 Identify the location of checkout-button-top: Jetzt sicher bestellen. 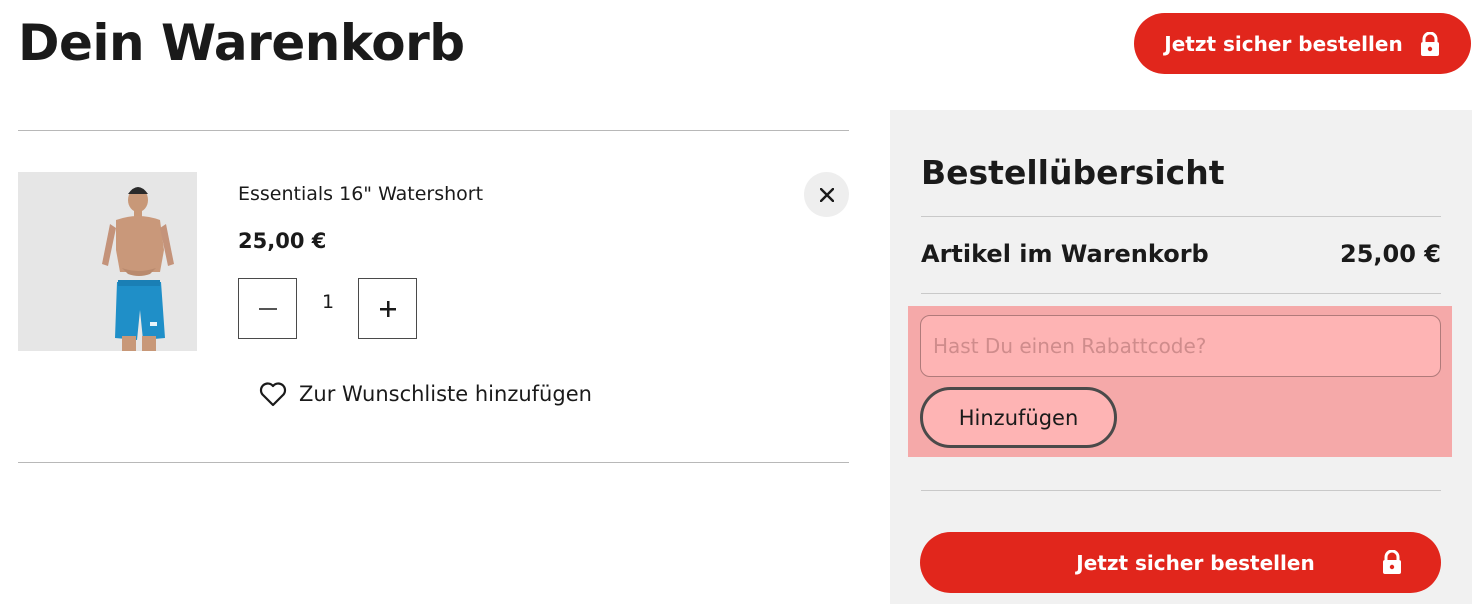
(1302, 43).